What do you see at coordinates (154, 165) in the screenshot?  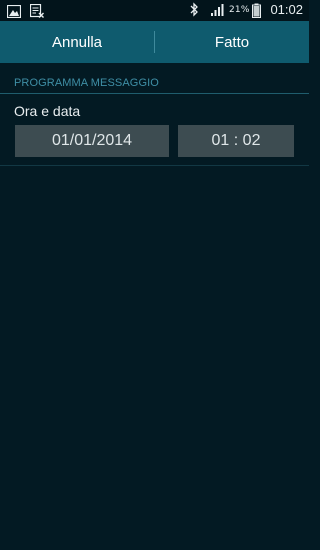 I see `row-divider` at bounding box center [154, 165].